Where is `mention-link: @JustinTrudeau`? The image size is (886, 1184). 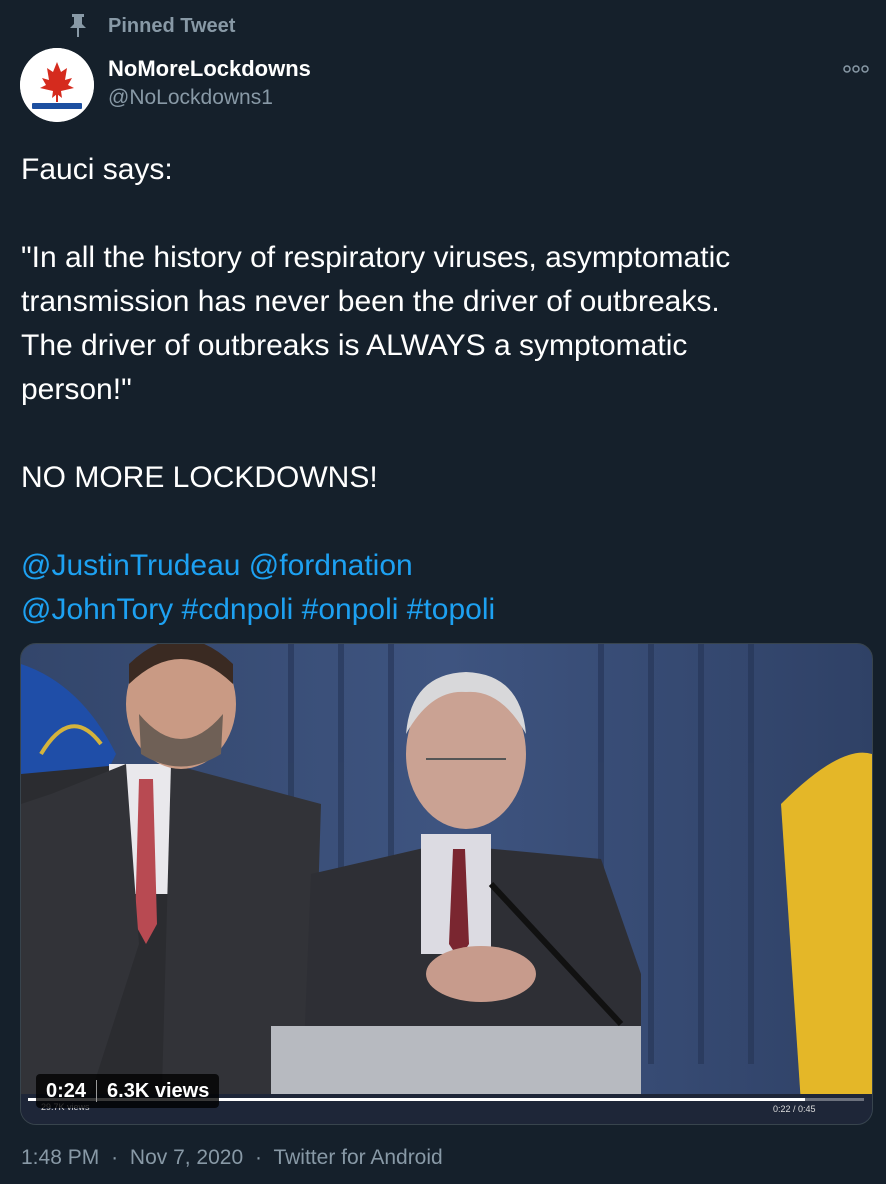
mention-link: @JustinTrudeau is located at coordinates (130, 565).